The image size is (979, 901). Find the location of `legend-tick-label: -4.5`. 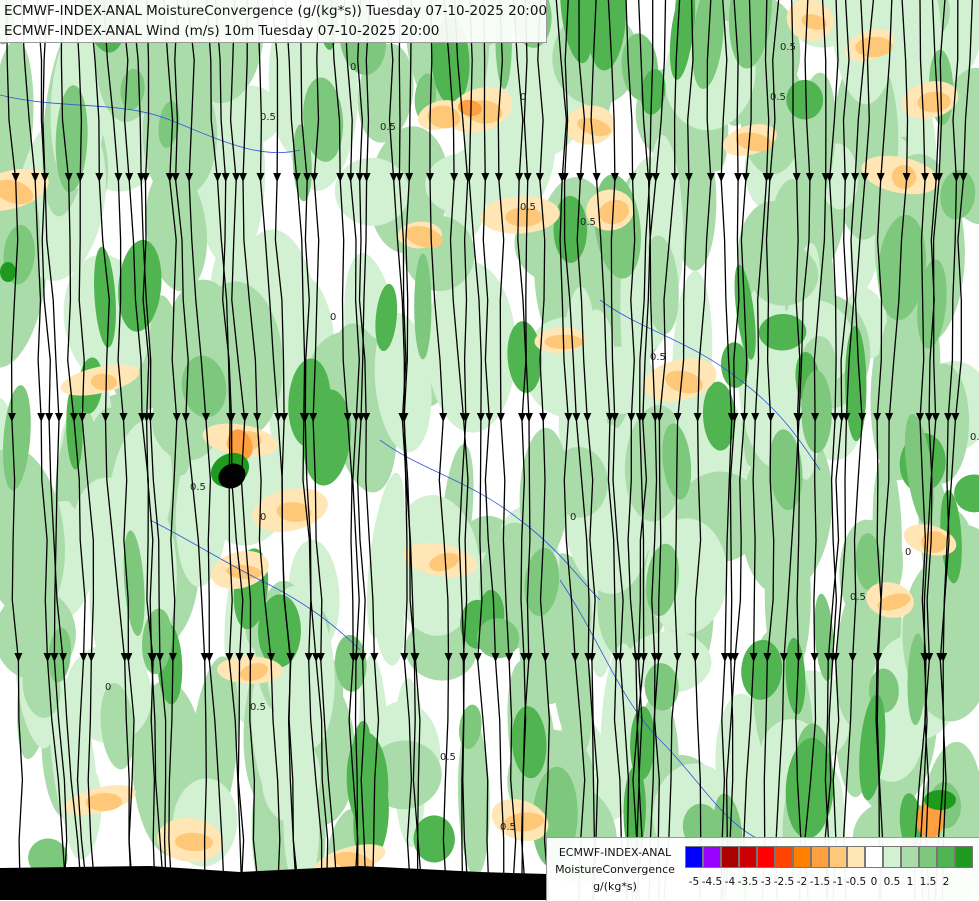

legend-tick-label: -4.5 is located at coordinates (712, 882).